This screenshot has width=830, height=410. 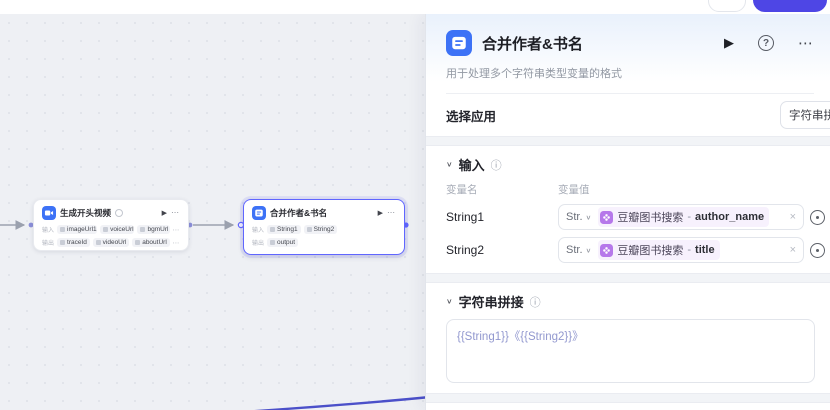 What do you see at coordinates (766, 43) in the screenshot?
I see `help-icon: ?` at bounding box center [766, 43].